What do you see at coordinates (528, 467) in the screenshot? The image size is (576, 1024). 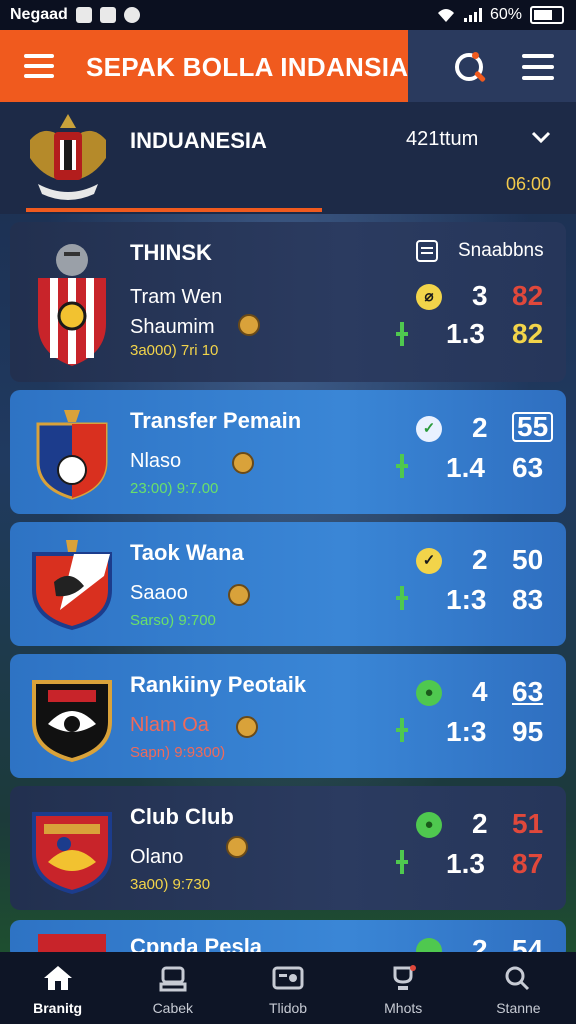 I see `card-odds-secondary: 63` at bounding box center [528, 467].